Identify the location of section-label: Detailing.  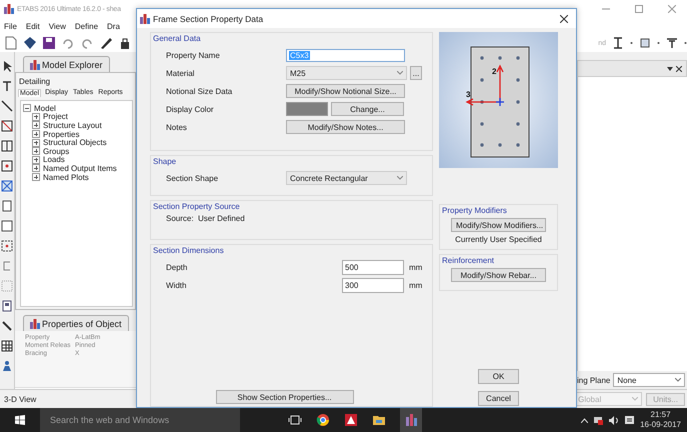
(35, 82).